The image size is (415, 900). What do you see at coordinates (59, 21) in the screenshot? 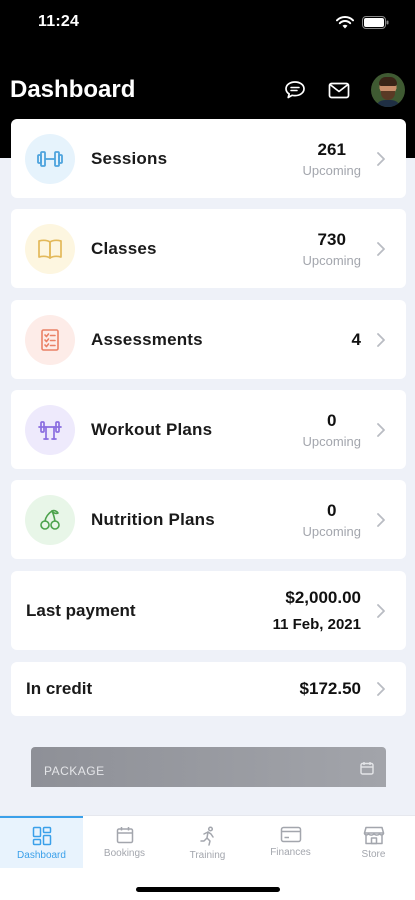
I see `status-time: 11:24` at bounding box center [59, 21].